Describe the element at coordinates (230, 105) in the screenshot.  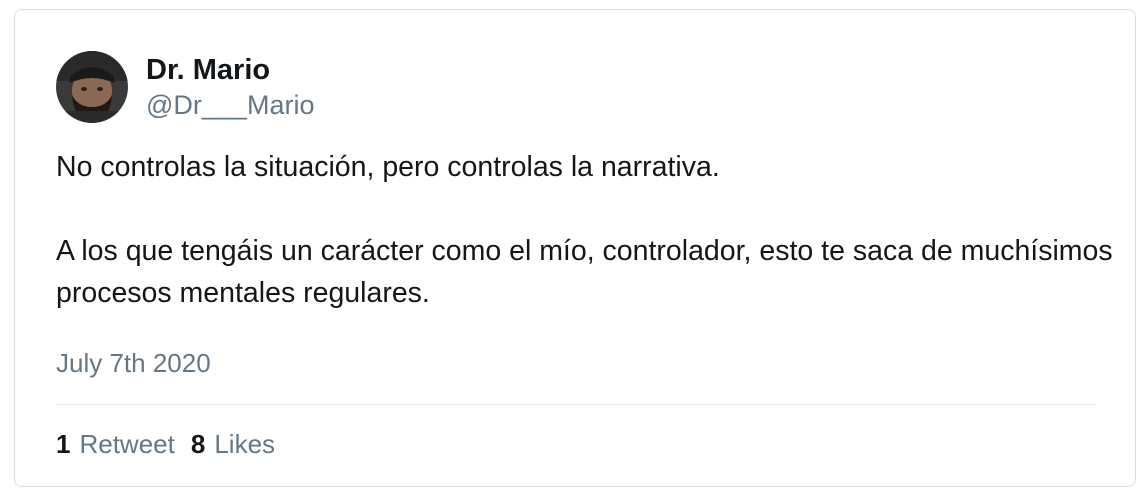
I see `author-handle: @Dr___Mario` at that location.